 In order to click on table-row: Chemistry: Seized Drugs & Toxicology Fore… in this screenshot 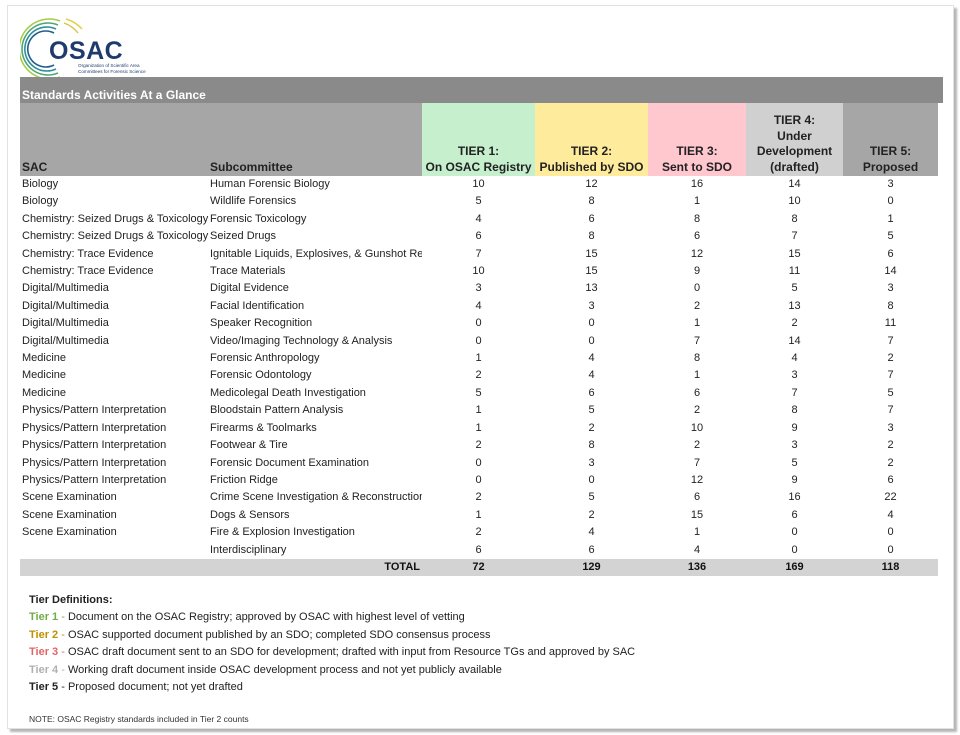, I will do `click(479, 219)`.